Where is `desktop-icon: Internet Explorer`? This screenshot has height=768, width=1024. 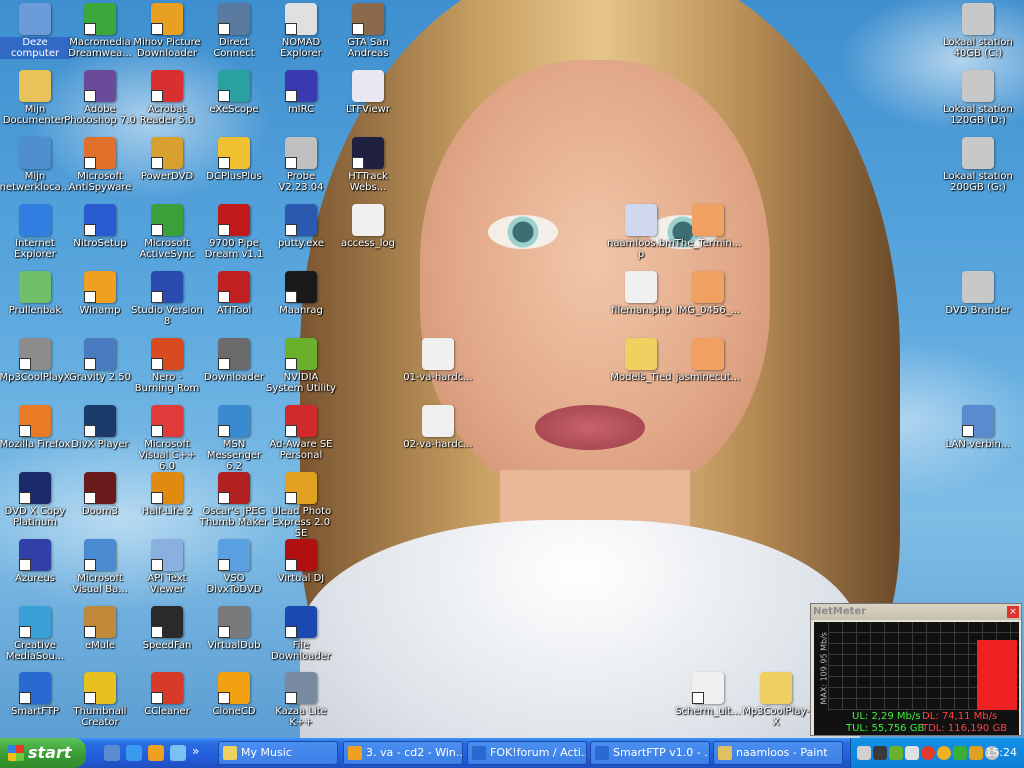 desktop-icon: Internet Explorer is located at coordinates (35, 232).